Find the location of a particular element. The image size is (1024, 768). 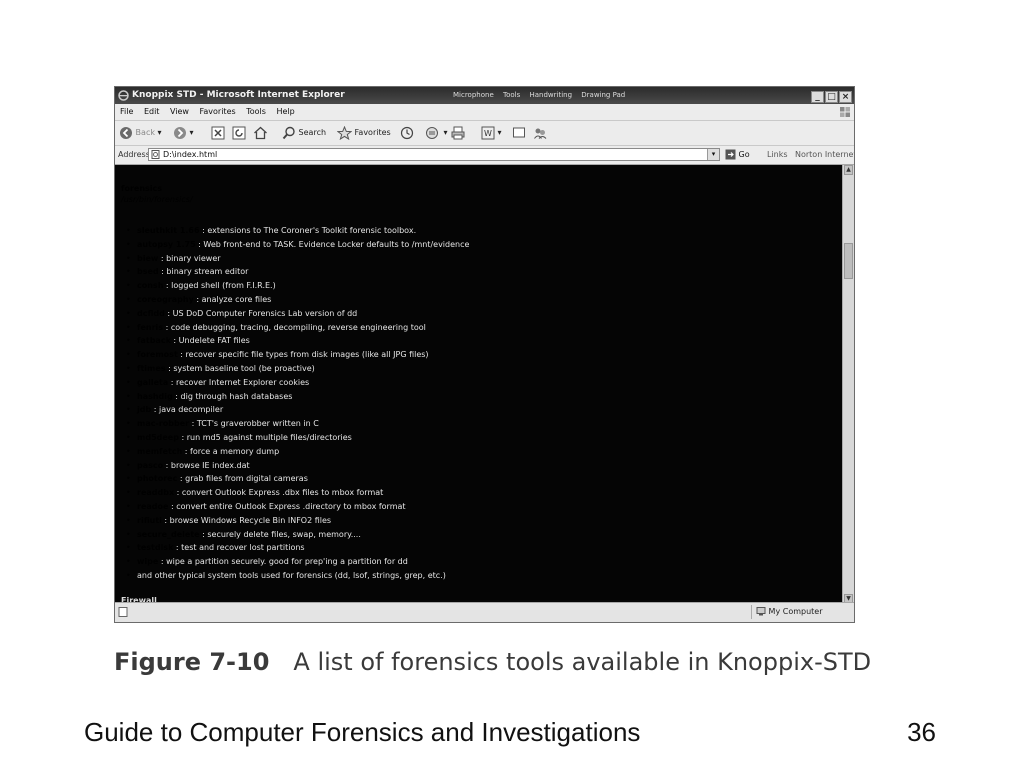

messenger-icon is located at coordinates (540, 133).